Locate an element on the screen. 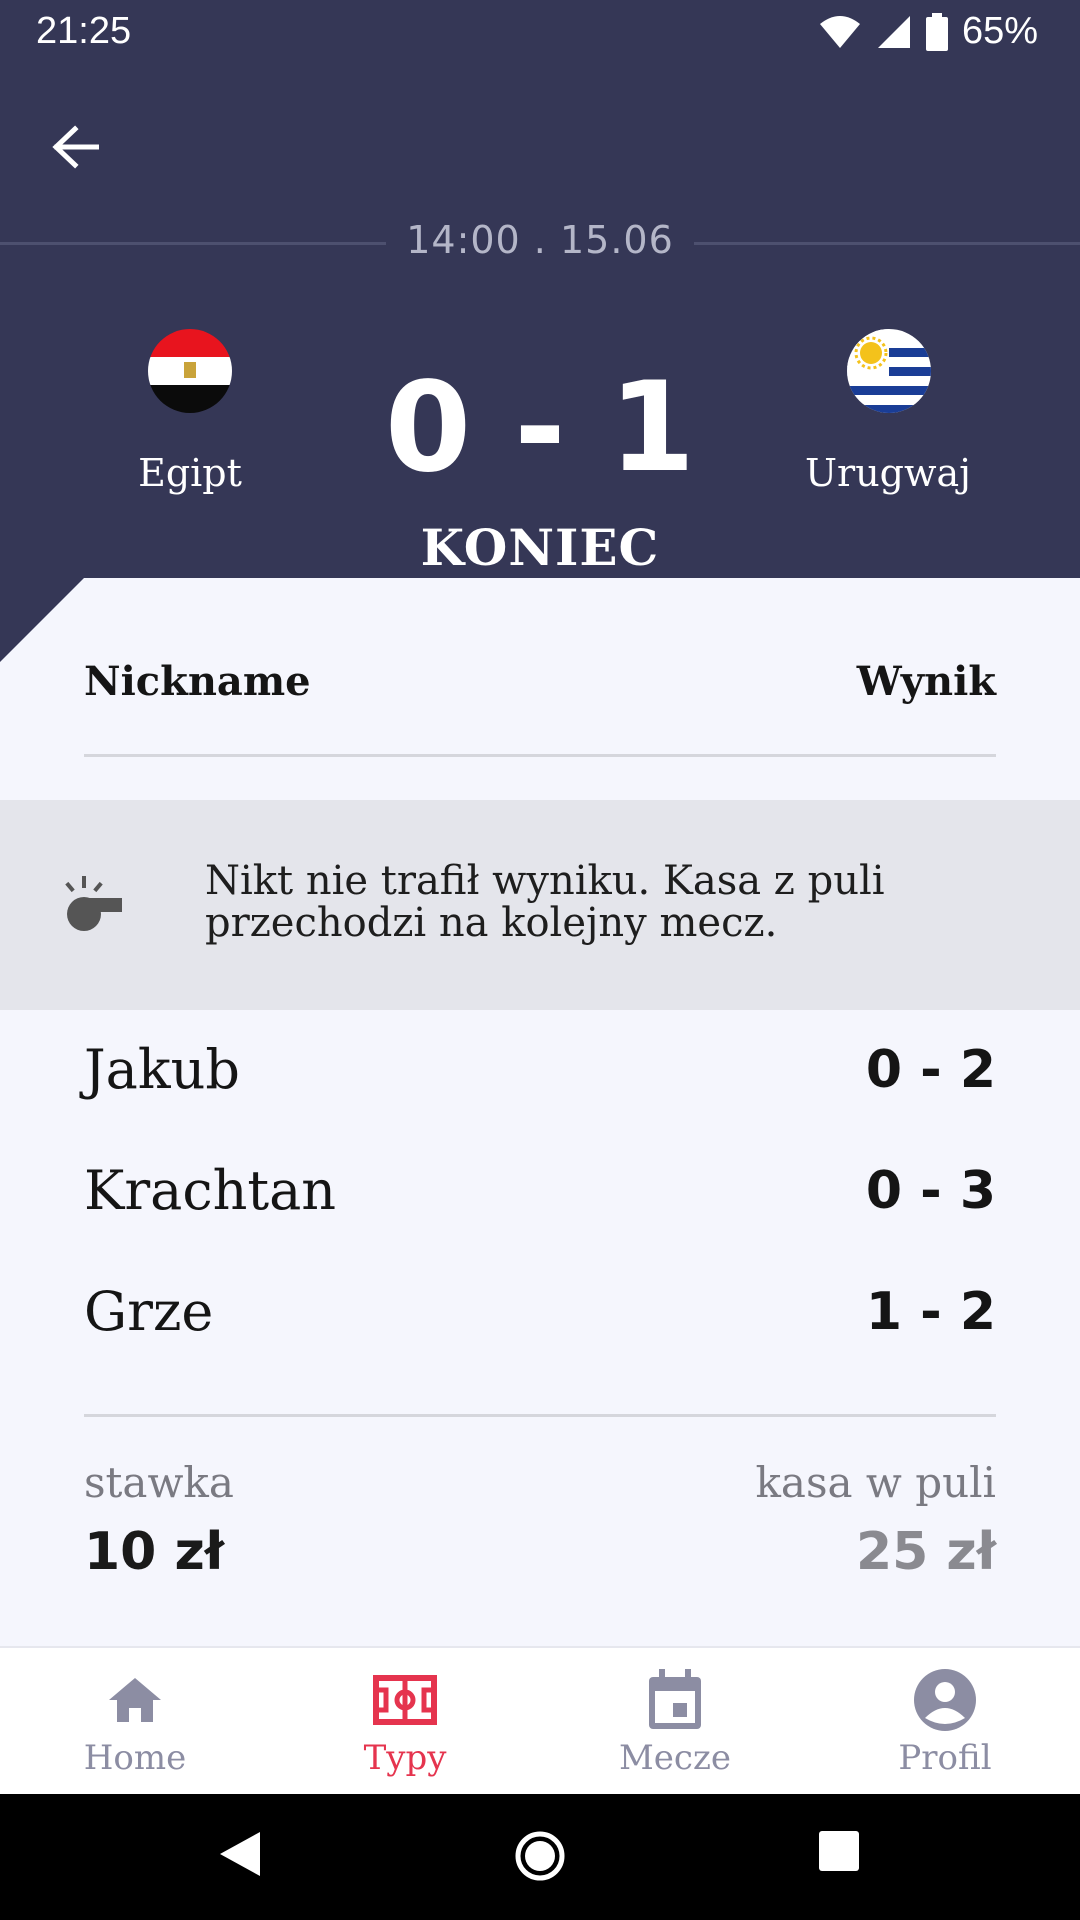 This screenshot has height=1920, width=1080. circle-home-icon is located at coordinates (540, 1856).